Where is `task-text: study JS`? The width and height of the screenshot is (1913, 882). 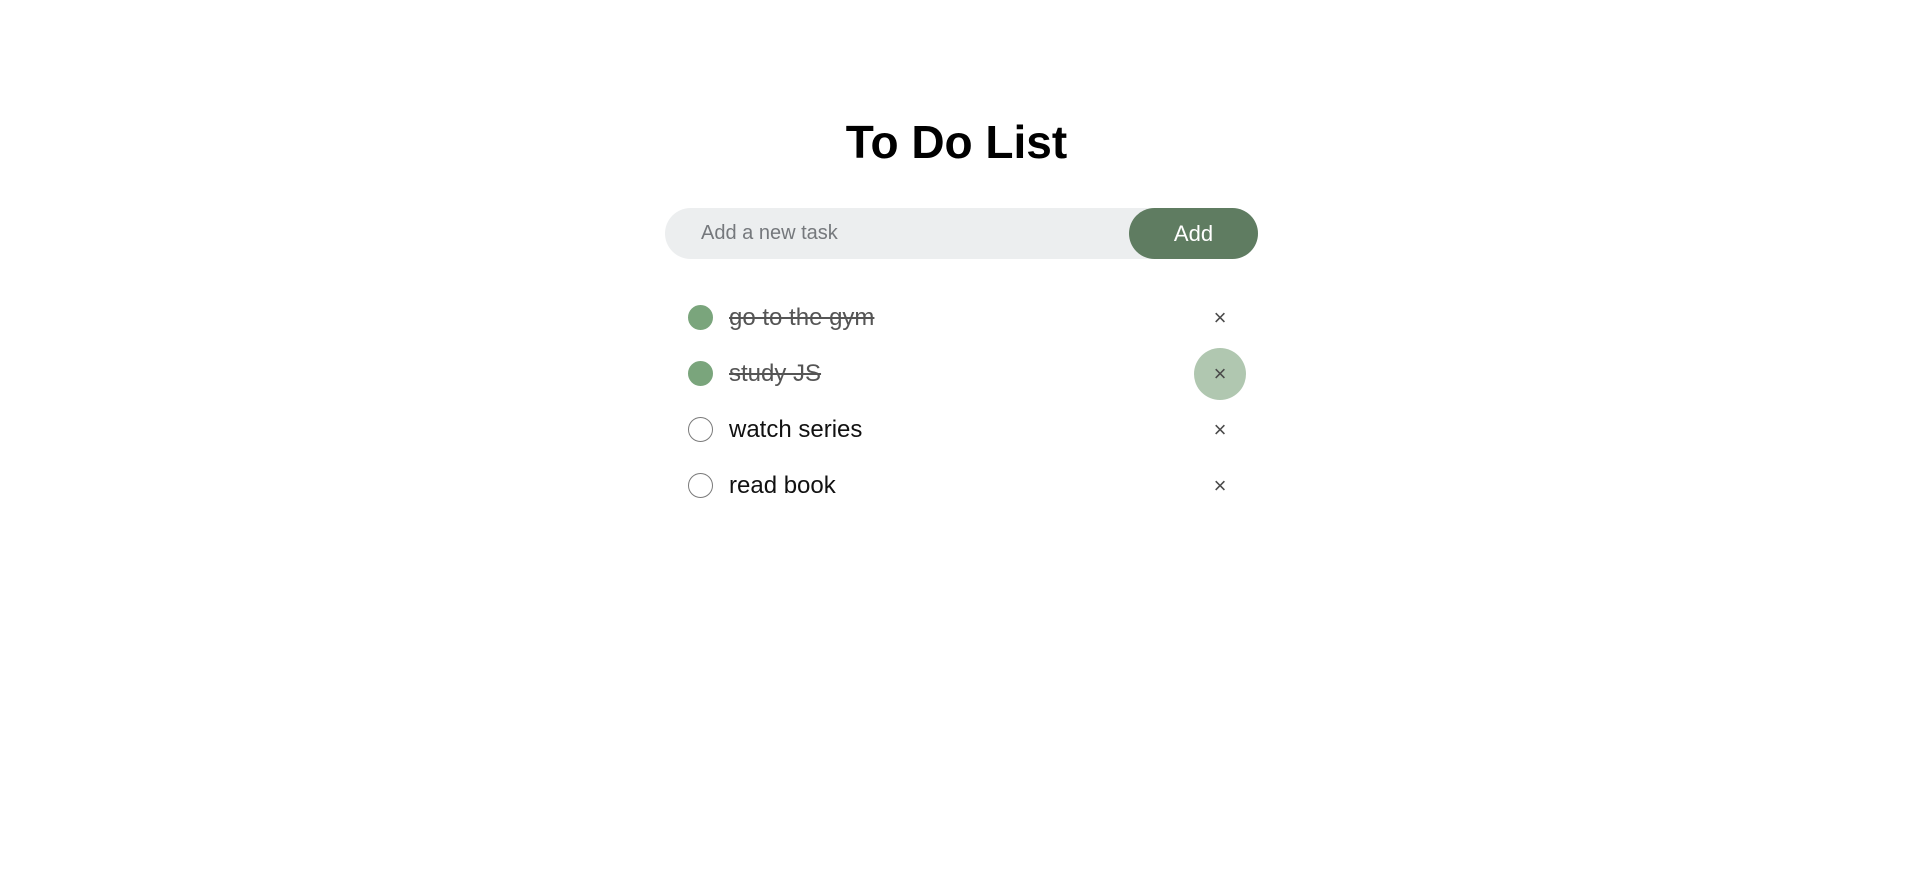
task-text: study JS is located at coordinates (775, 373).